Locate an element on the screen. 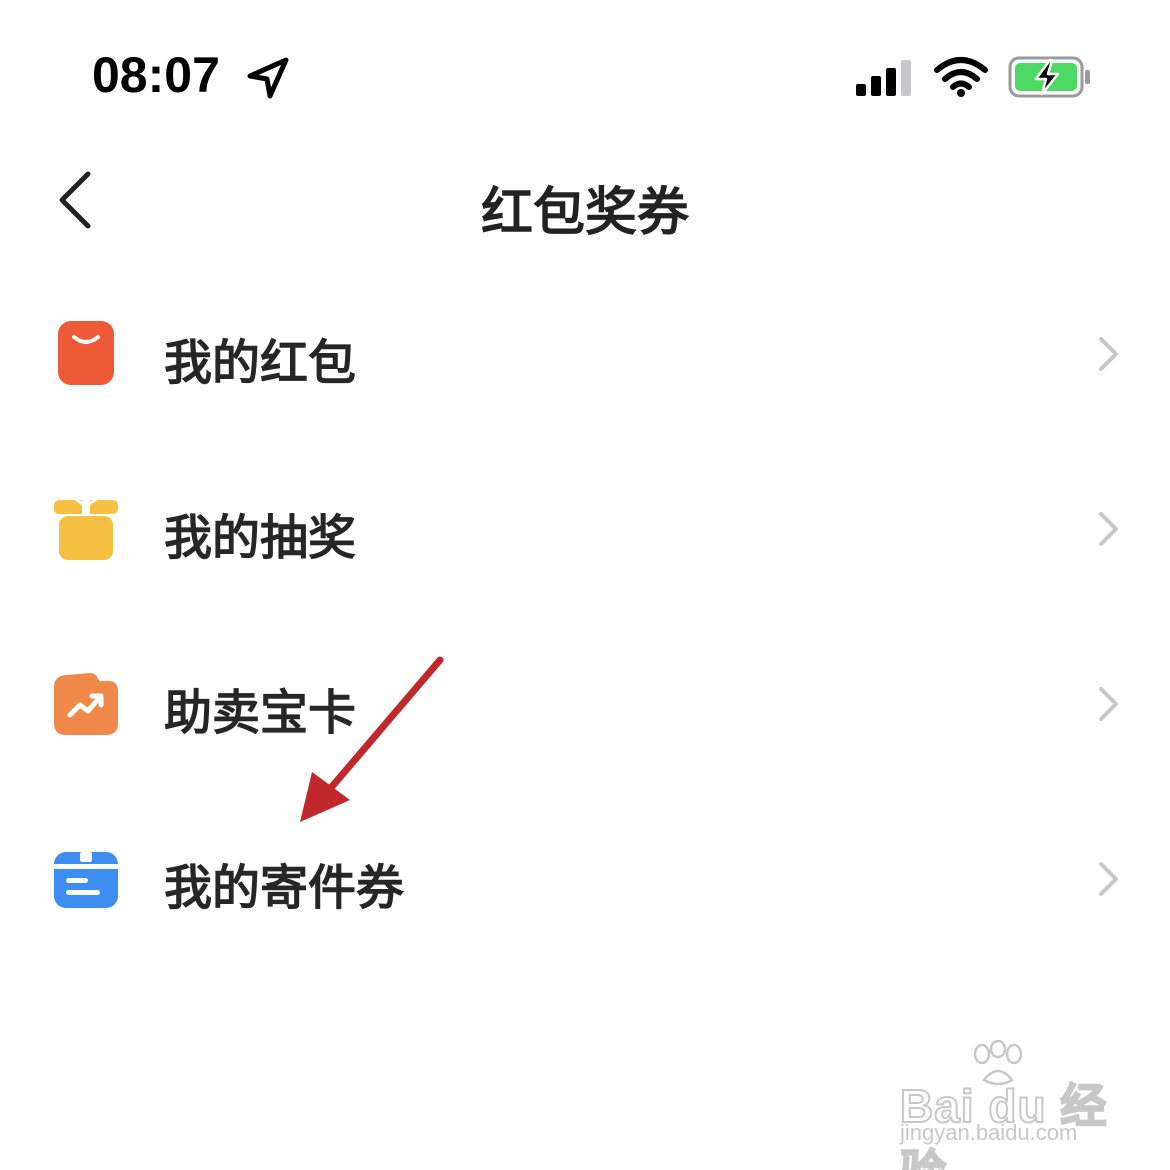 This screenshot has width=1170, height=1170. annotation-arrow-icon is located at coordinates (372, 739).